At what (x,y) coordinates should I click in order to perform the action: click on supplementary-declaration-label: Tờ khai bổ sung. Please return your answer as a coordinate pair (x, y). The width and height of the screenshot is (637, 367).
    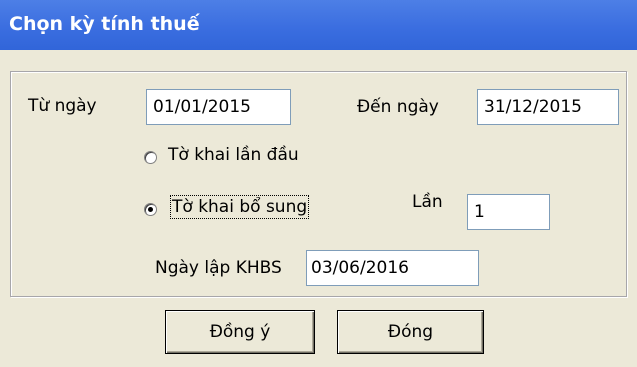
    Looking at the image, I should click on (239, 207).